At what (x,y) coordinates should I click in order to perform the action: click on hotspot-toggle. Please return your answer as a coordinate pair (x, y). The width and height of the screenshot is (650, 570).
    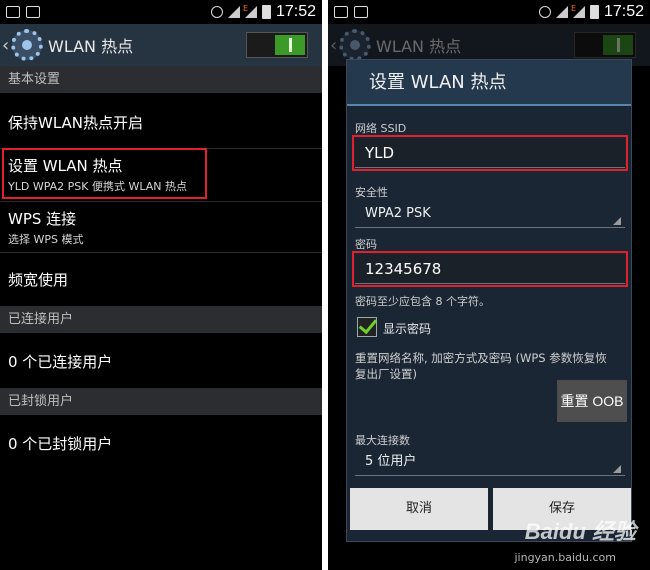
    Looking at the image, I should click on (277, 45).